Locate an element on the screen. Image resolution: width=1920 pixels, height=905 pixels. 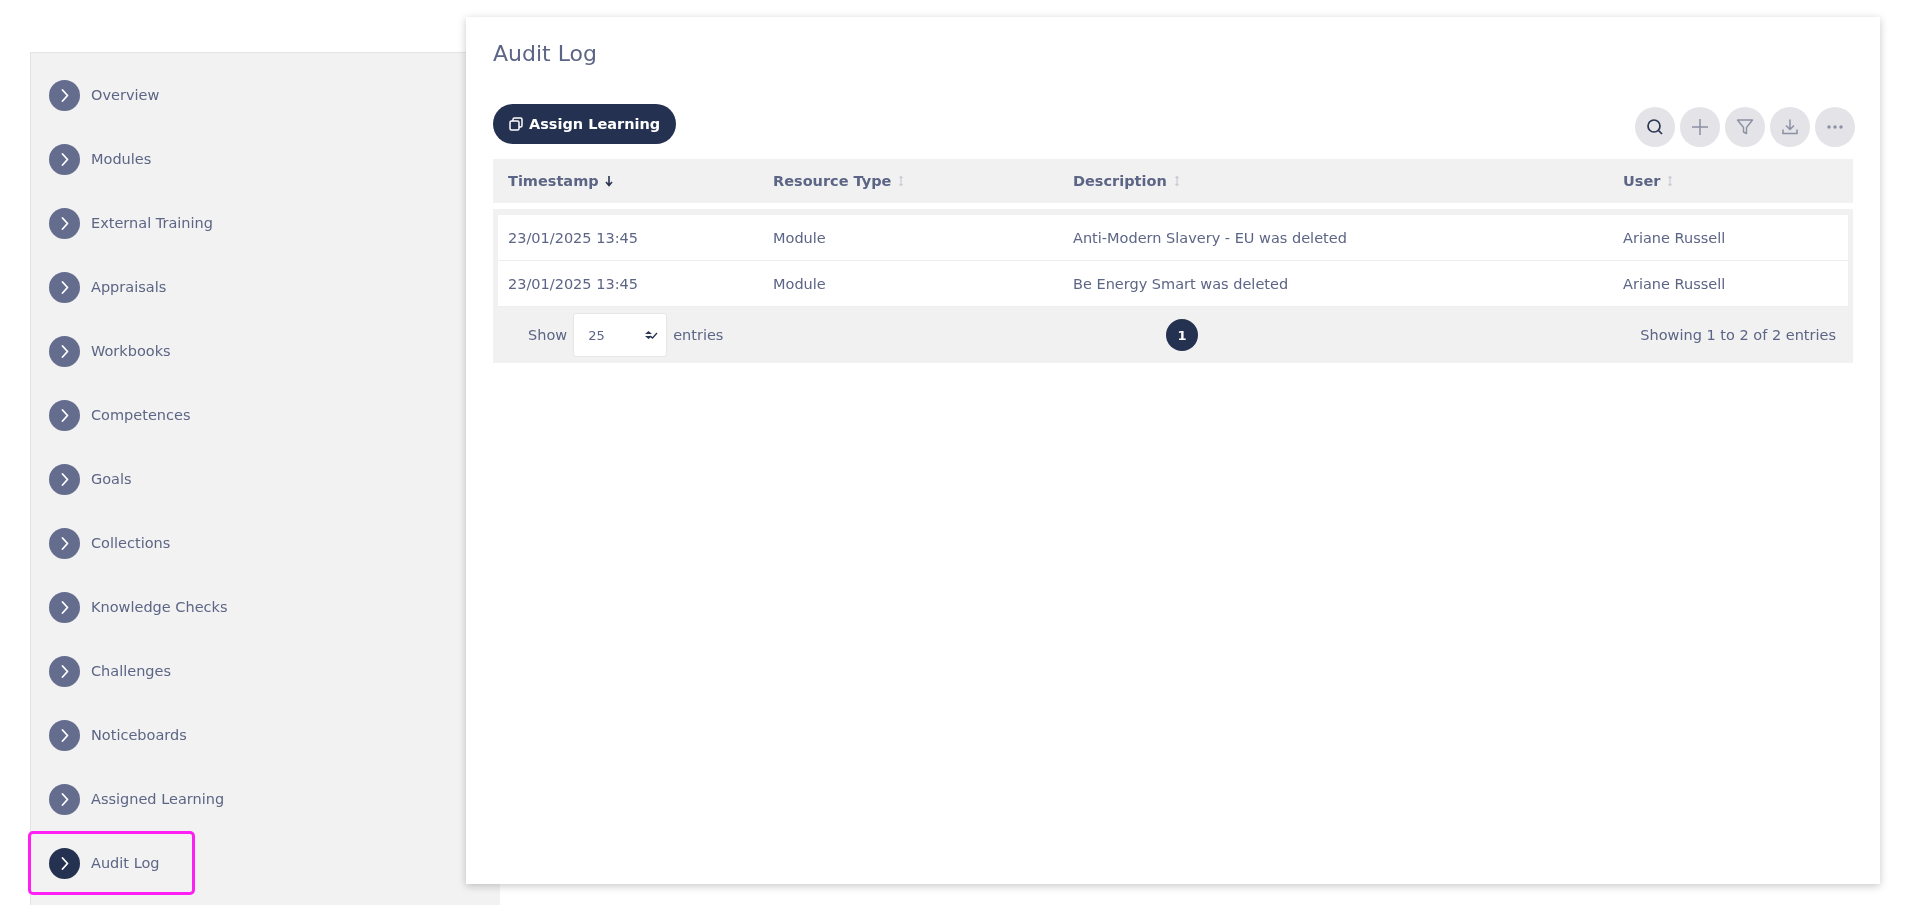
ellipsis-icon is located at coordinates (1835, 127).